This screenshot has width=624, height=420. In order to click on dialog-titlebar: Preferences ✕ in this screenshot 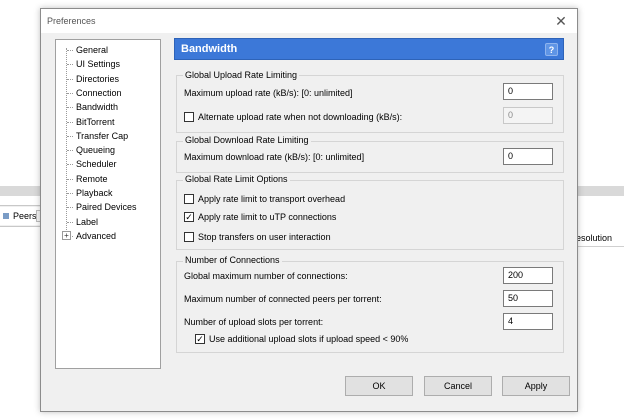, I will do `click(309, 21)`.